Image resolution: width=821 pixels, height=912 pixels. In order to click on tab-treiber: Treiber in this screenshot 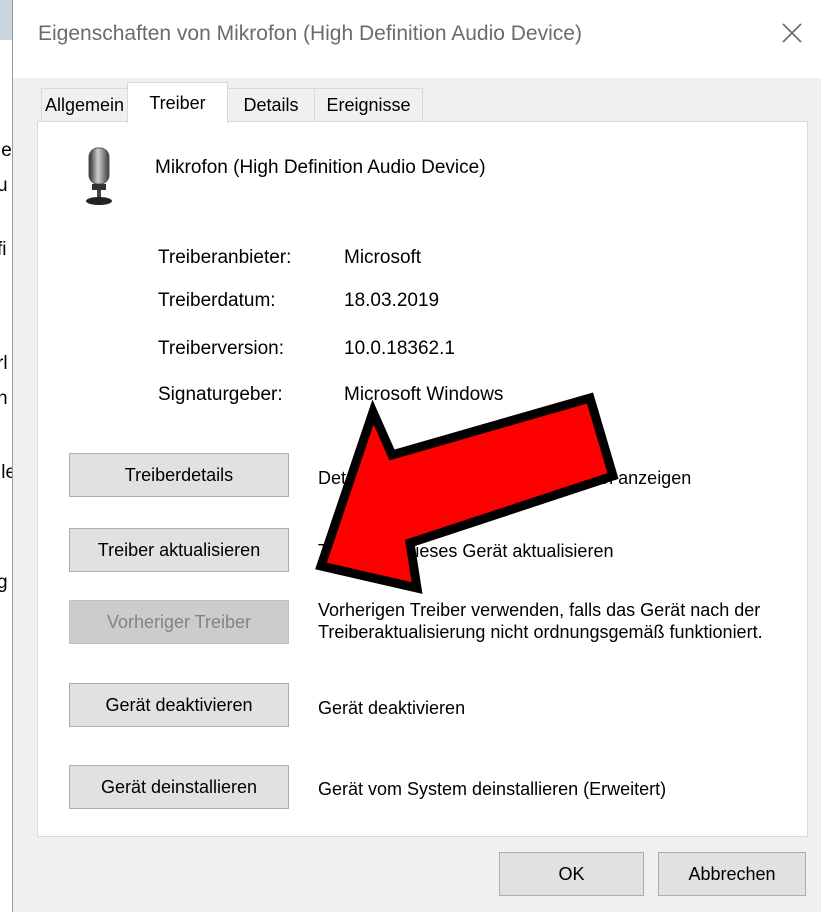, I will do `click(177, 102)`.